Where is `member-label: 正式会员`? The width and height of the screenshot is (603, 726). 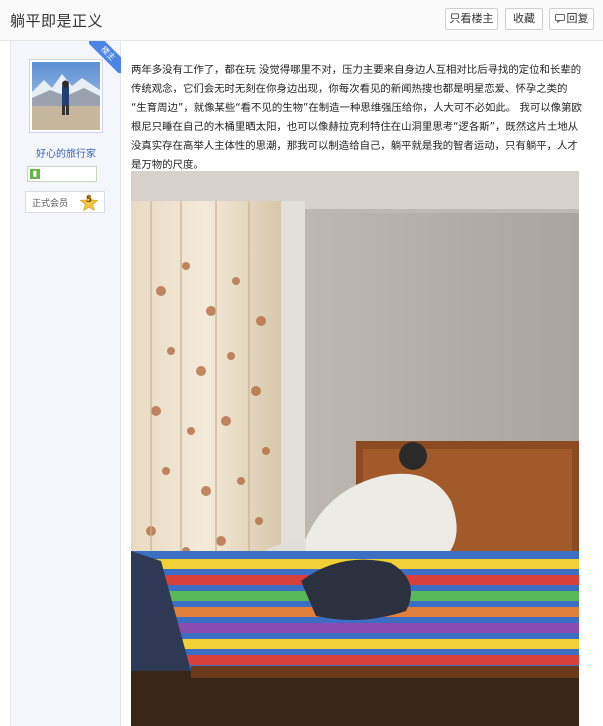 member-label: 正式会员 is located at coordinates (50, 204).